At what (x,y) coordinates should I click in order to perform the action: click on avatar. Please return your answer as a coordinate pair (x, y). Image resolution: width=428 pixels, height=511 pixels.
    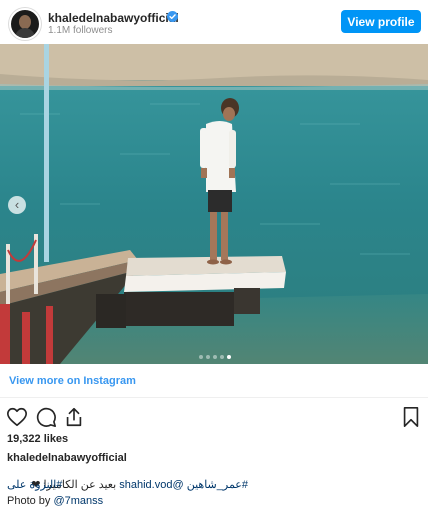
    Looking at the image, I should click on (25, 24).